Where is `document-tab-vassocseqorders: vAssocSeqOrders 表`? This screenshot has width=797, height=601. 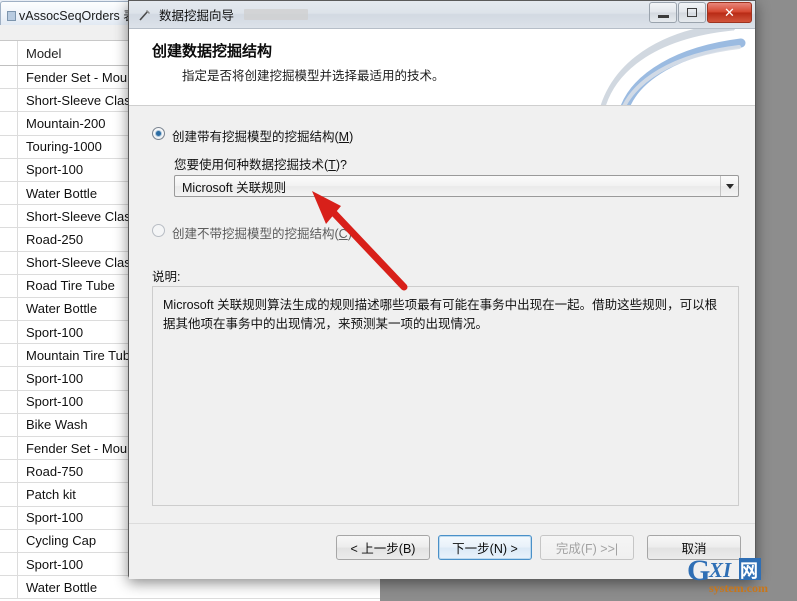 document-tab-vassocseqorders: vAssocSeqOrders 表 is located at coordinates (72, 13).